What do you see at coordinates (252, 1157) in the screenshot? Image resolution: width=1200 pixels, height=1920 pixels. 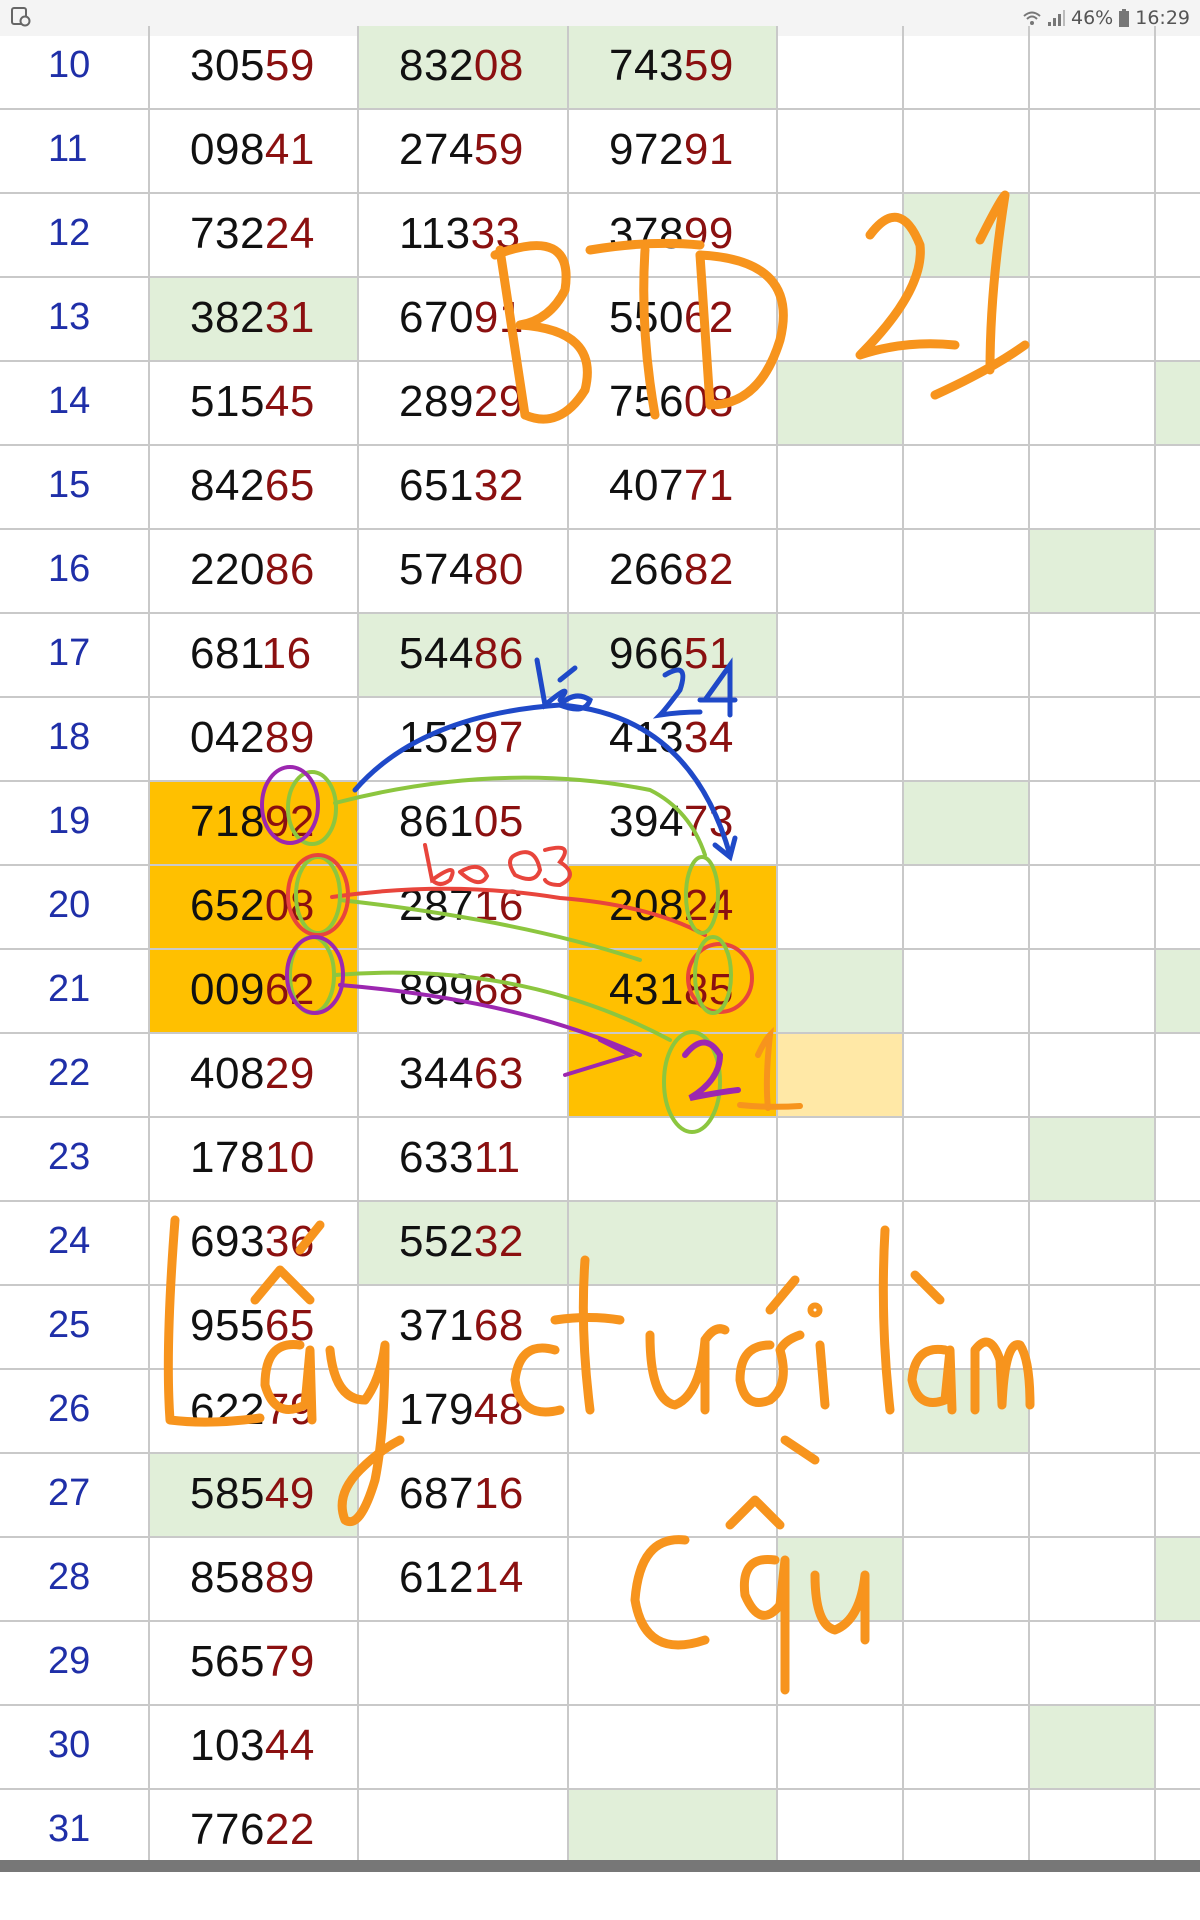 I see `result-number: 17810` at bounding box center [252, 1157].